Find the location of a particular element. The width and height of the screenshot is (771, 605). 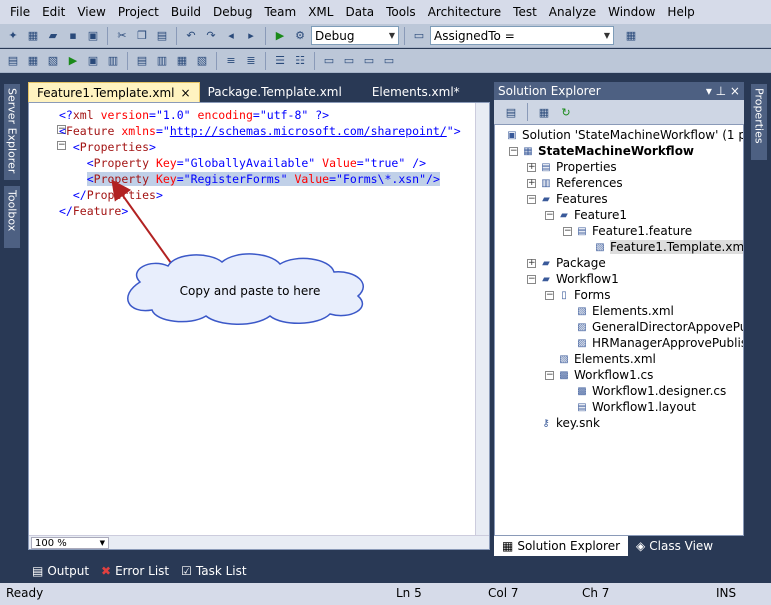

tab-class-view: ◈ Class View is located at coordinates (674, 546).